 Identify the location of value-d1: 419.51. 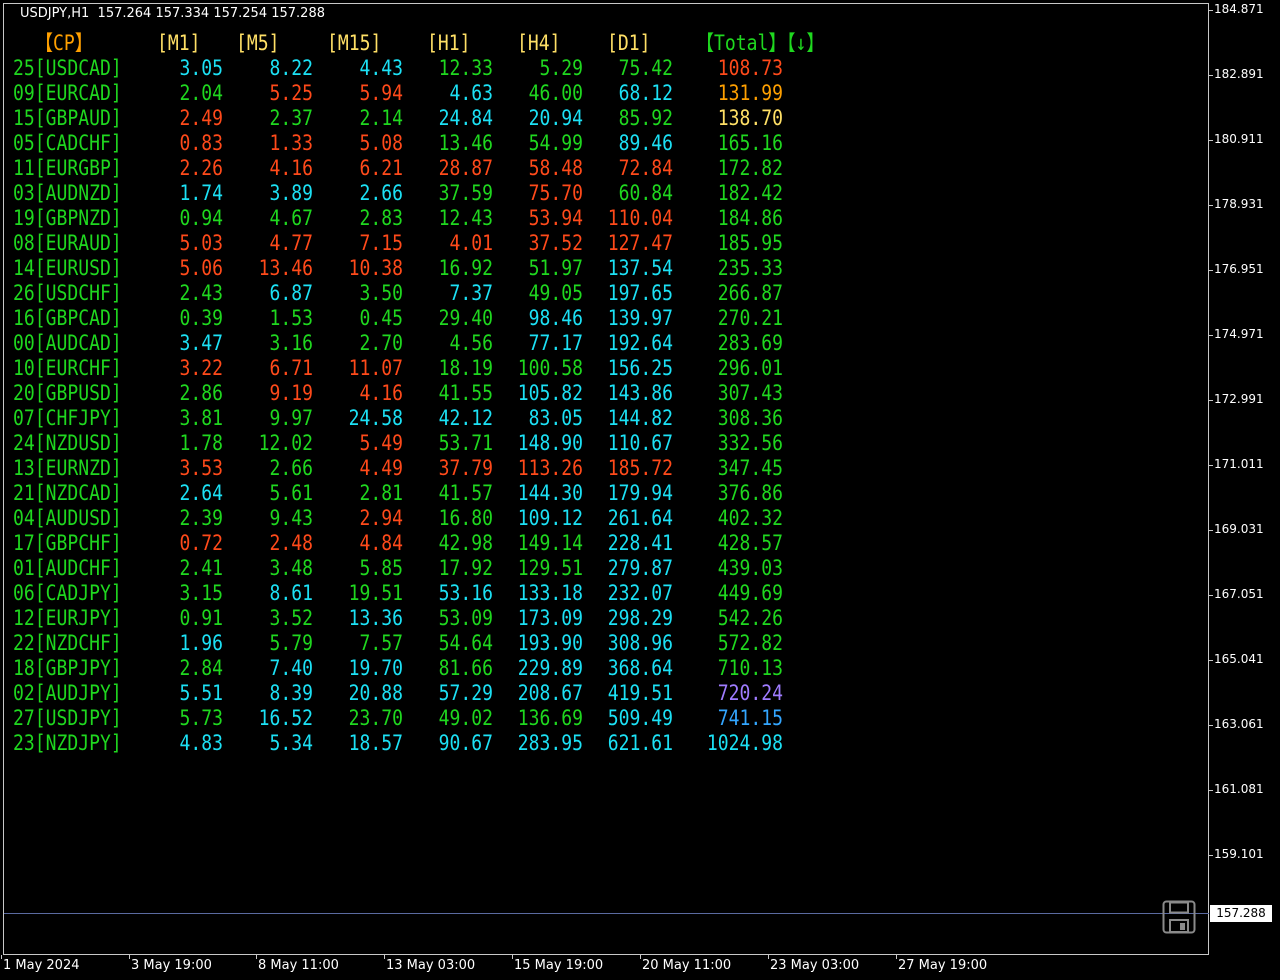
(640, 693).